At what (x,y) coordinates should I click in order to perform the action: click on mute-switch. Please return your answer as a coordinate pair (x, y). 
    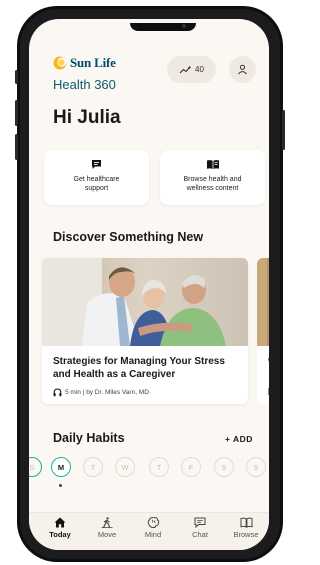
    Looking at the image, I should click on (16, 77).